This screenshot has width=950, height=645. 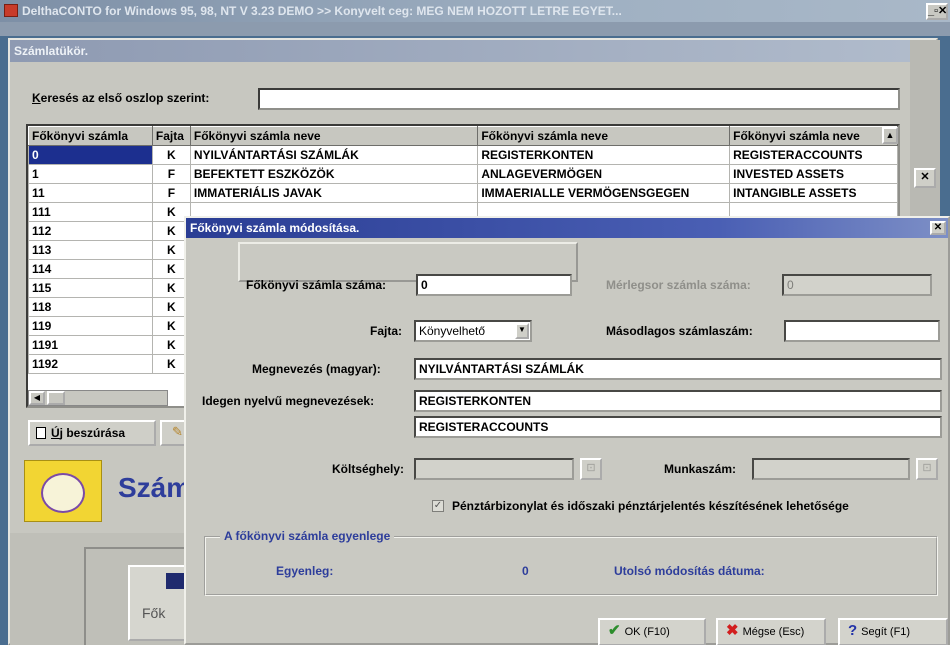 What do you see at coordinates (155, 487) in the screenshot?
I see `brand-title: Szám` at bounding box center [155, 487].